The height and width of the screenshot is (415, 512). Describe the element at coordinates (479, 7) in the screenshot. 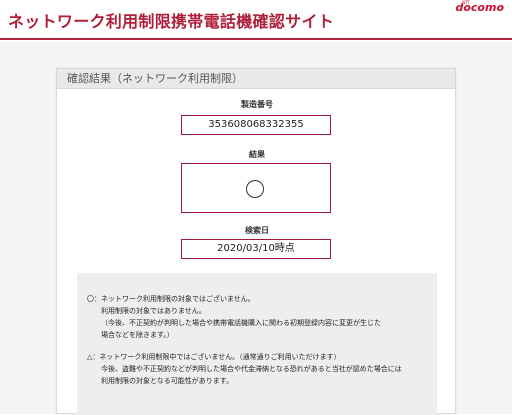

I see `docomo-logo: docomo` at that location.